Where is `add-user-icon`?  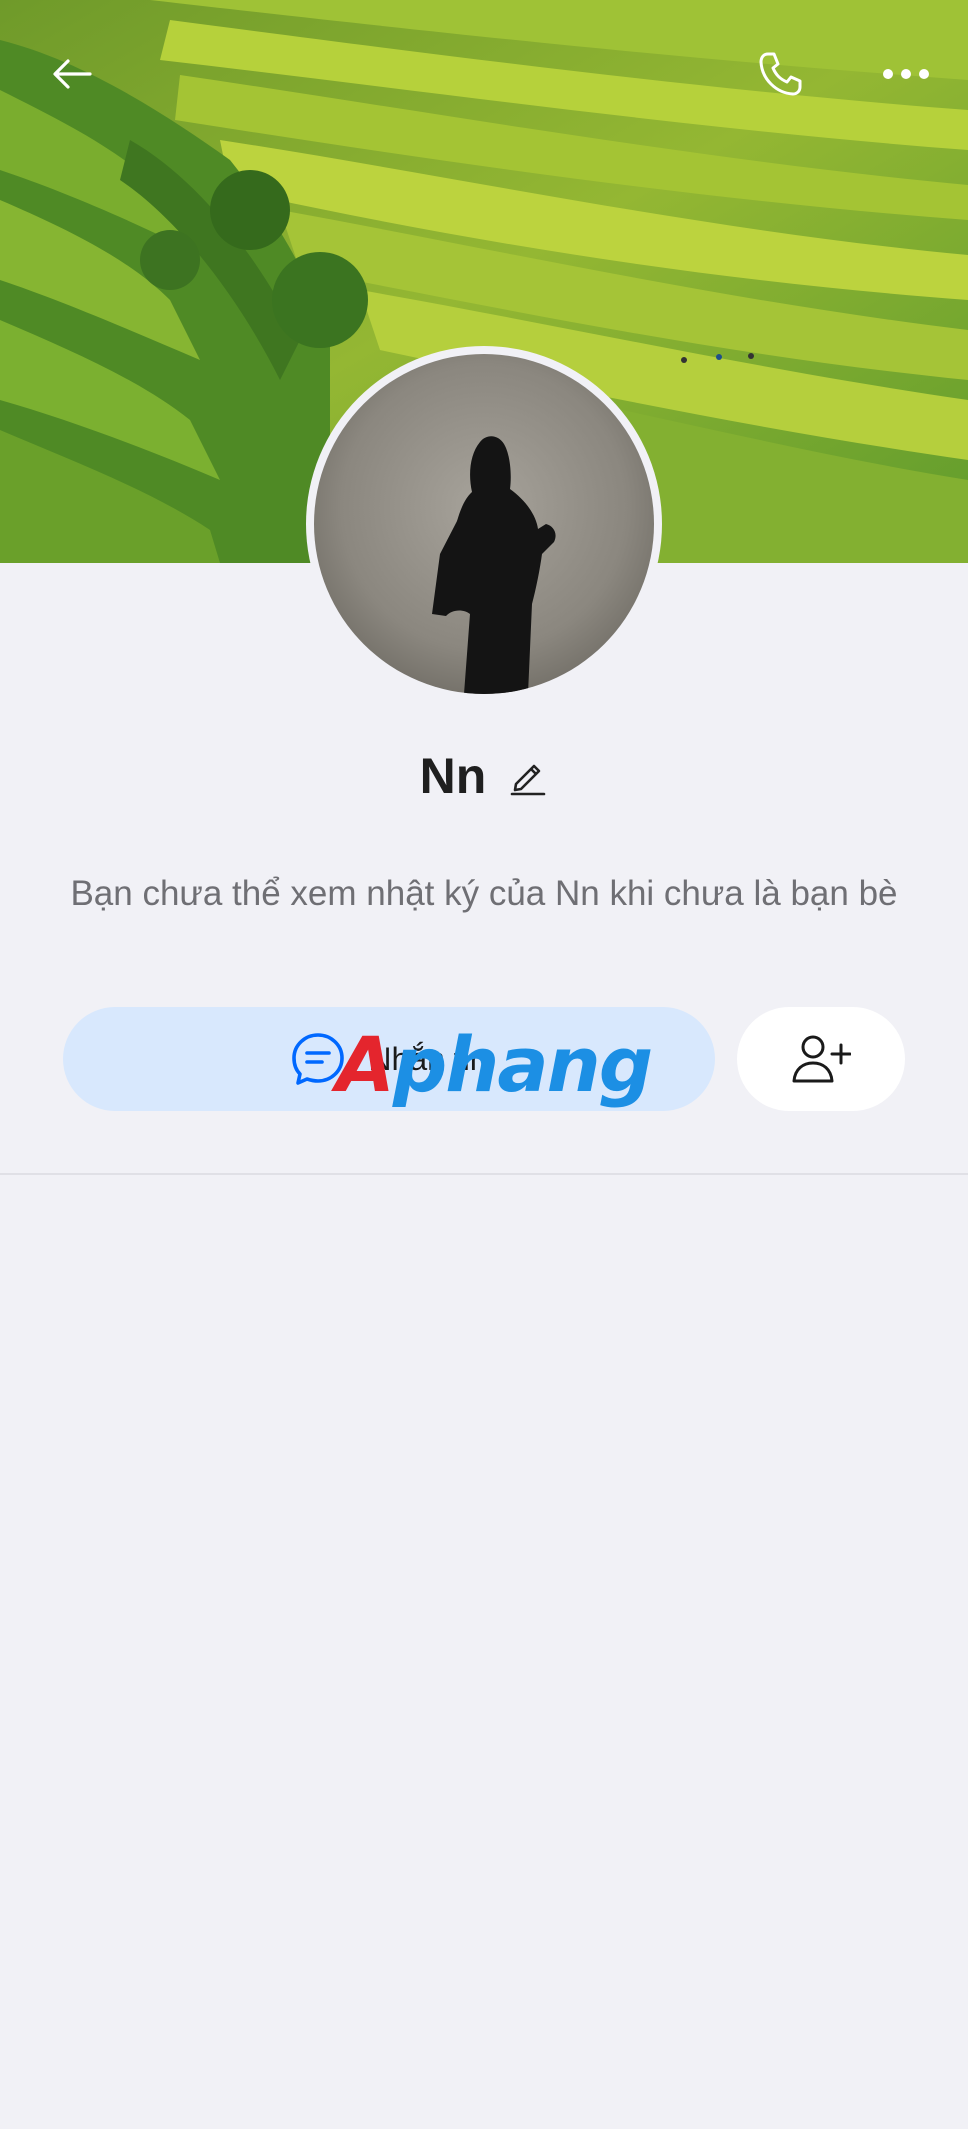 add-user-icon is located at coordinates (821, 1059).